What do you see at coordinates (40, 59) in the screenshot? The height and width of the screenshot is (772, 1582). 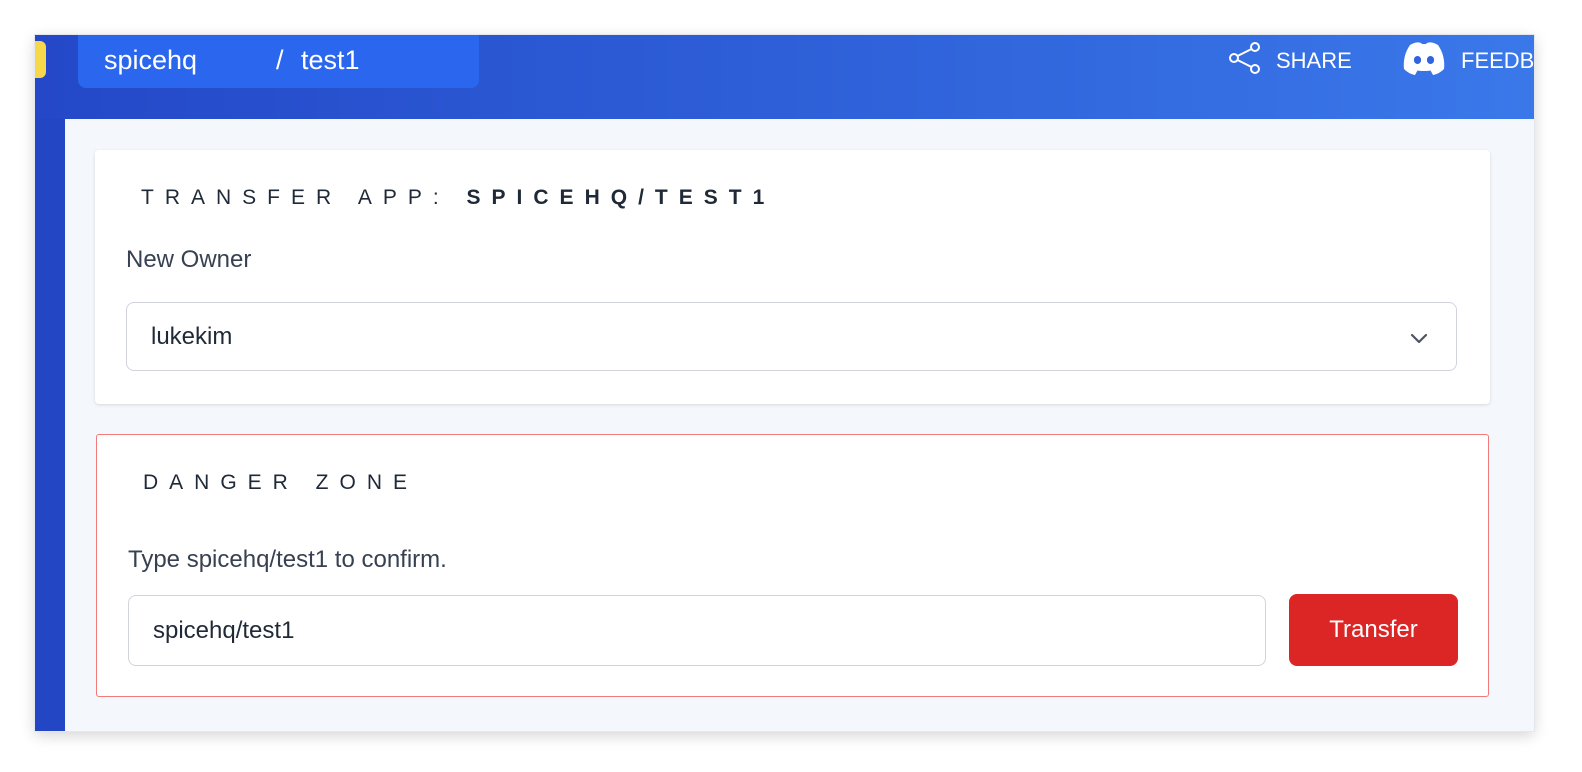 I see `app-logo-tab` at bounding box center [40, 59].